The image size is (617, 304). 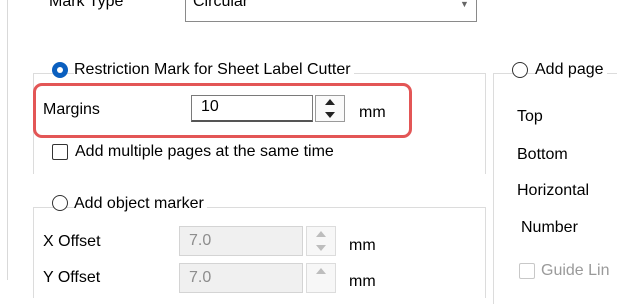 What do you see at coordinates (575, 271) in the screenshot?
I see `guide-line-label: Guide Lin` at bounding box center [575, 271].